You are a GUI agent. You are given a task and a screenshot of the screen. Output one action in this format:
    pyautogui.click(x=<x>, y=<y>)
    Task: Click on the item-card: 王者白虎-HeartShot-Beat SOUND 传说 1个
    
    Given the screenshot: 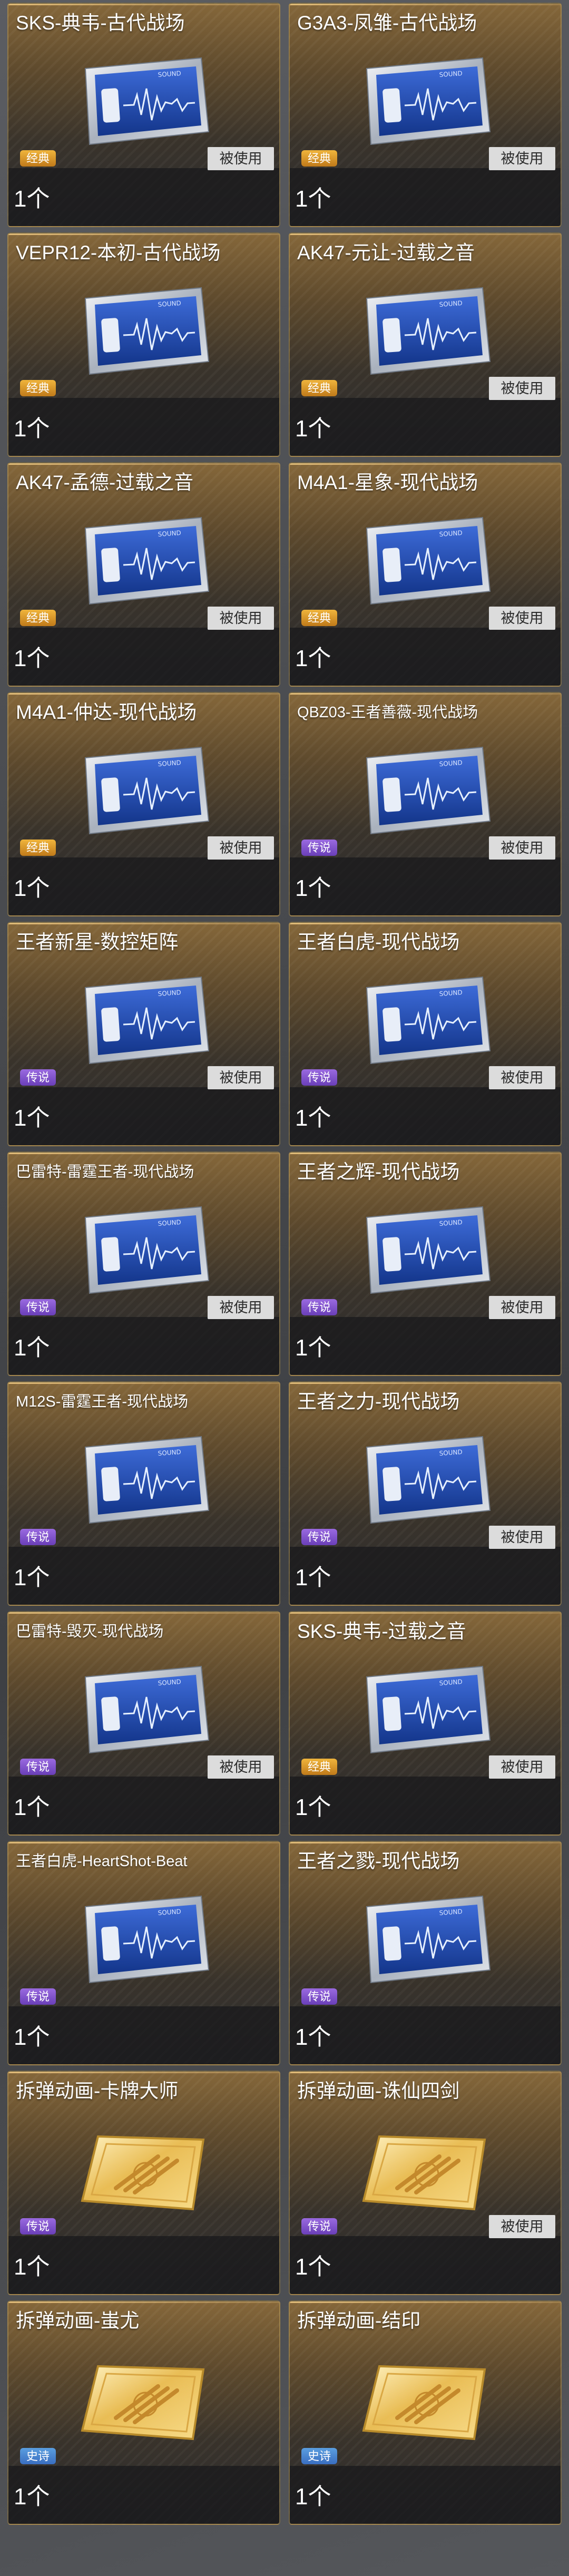 What is the action you would take?
    pyautogui.click(x=144, y=1953)
    